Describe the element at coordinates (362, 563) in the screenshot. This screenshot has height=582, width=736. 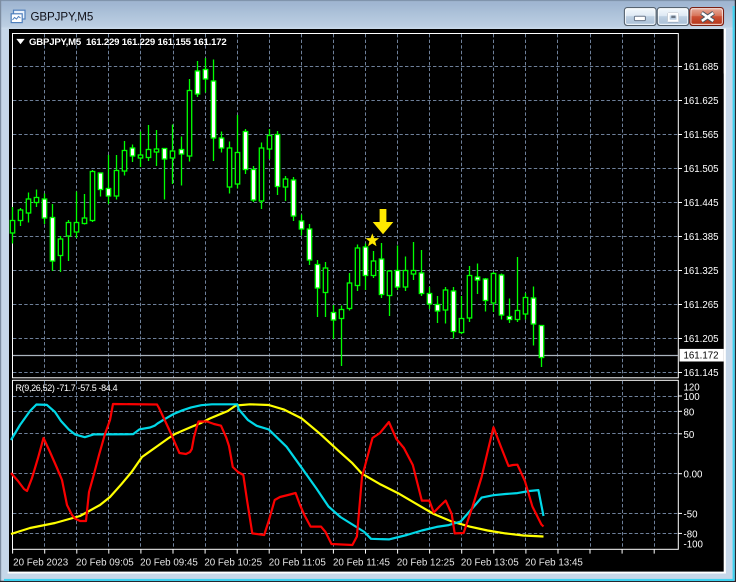
I see `svg-text: 20 Feb 11:45` at that location.